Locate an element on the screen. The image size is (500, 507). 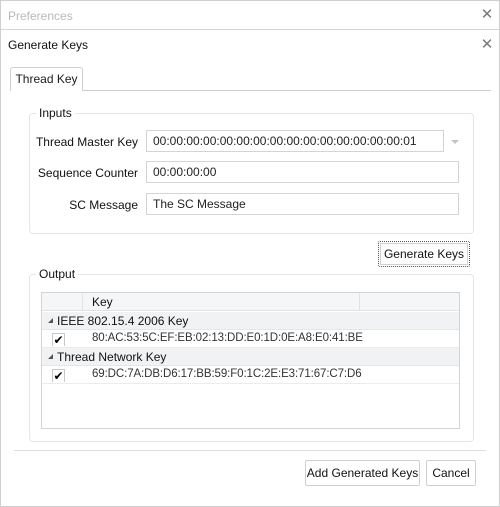
sequence-counter-label: Sequence Counter is located at coordinates (87, 173).